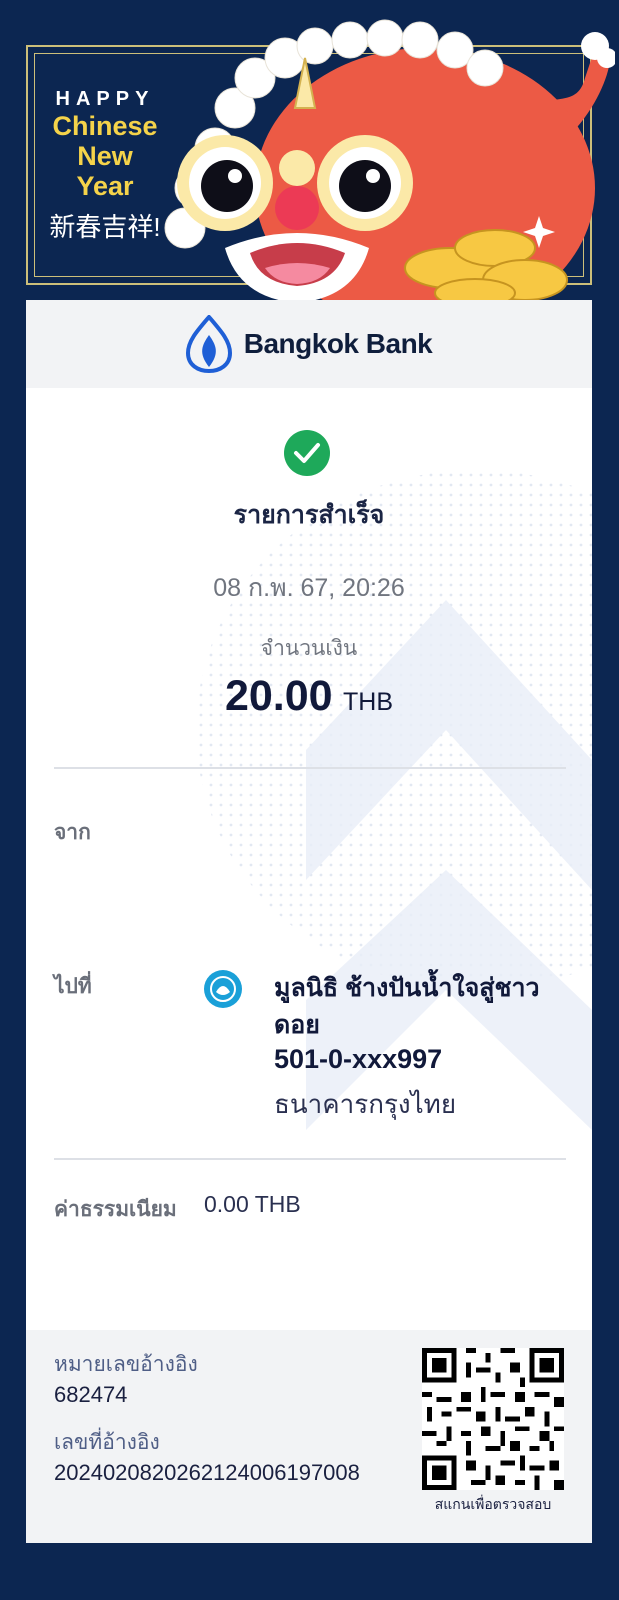 This screenshot has width=619, height=1600. Describe the element at coordinates (207, 1472) in the screenshot. I see `ref2-value: 2024020820262124006197008` at that location.